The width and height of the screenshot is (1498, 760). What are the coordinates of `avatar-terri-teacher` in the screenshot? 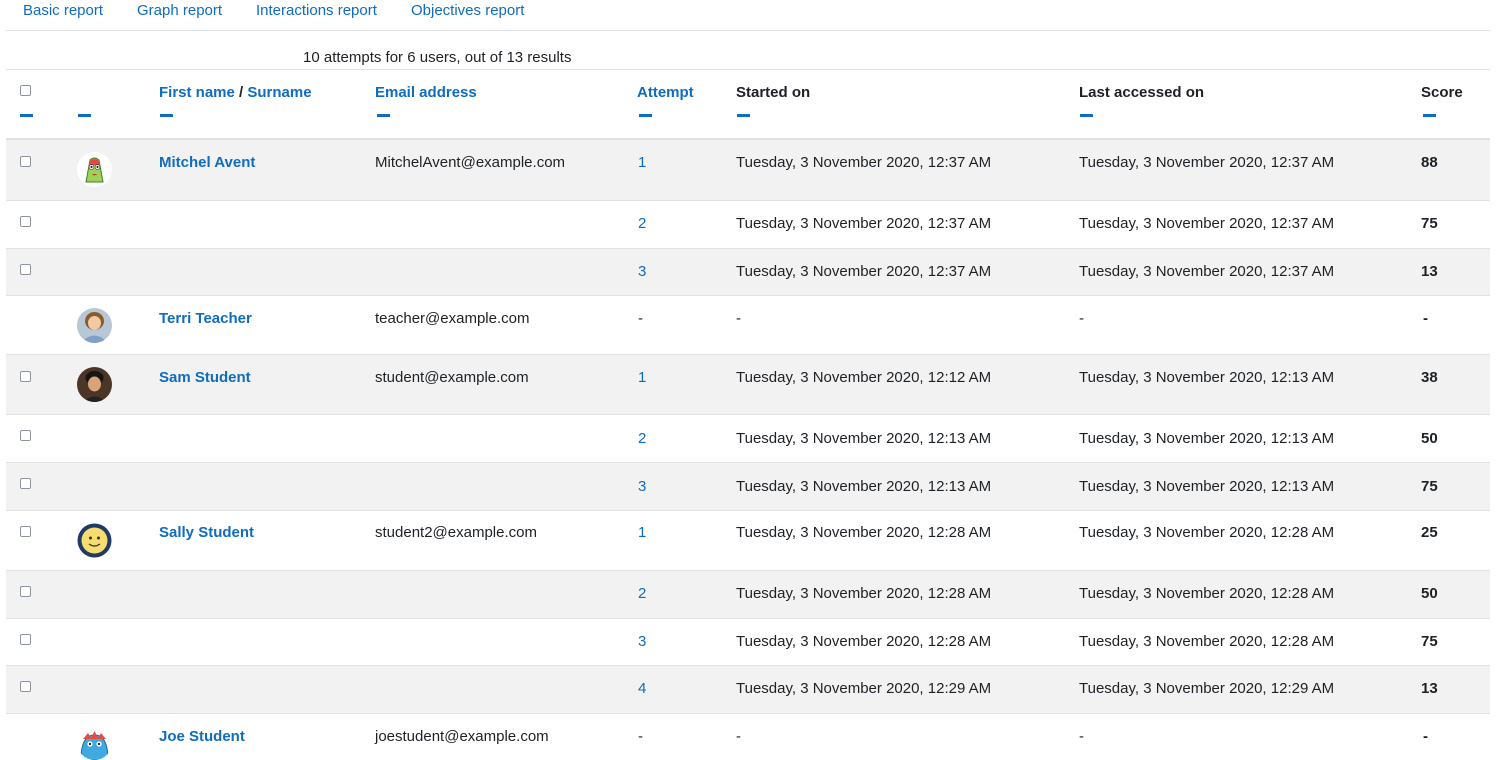 It's located at (94, 325).